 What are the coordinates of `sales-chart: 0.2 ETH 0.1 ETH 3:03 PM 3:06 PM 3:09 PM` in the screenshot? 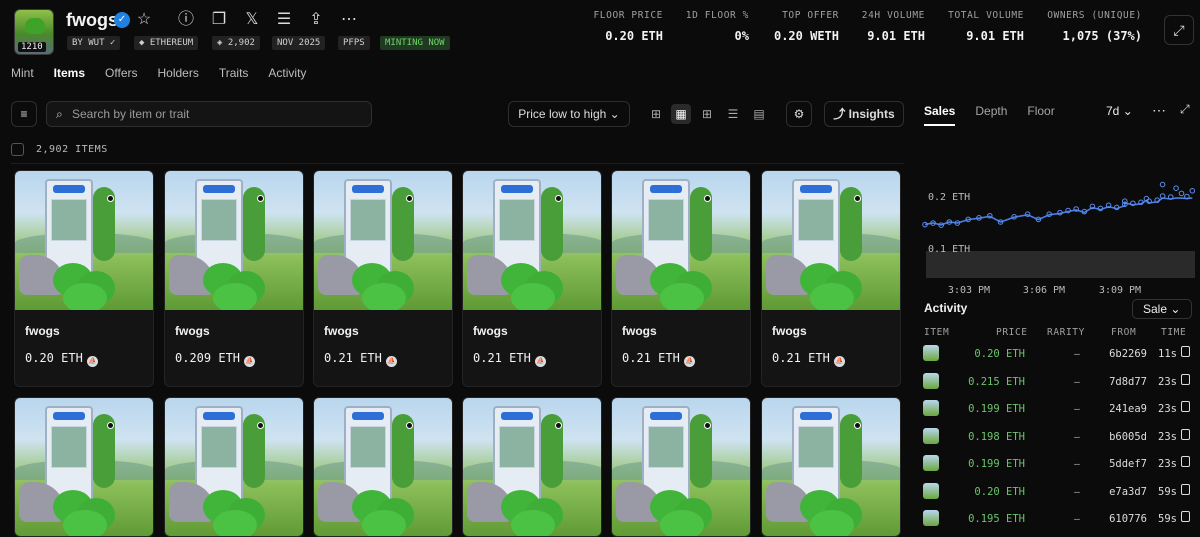 It's located at (1057, 230).